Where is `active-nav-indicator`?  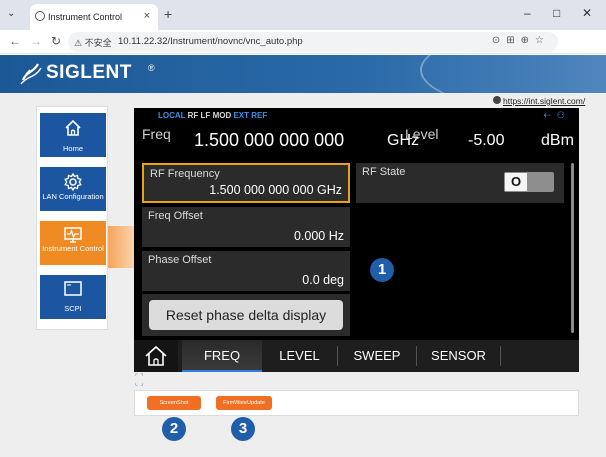 active-nav-indicator is located at coordinates (121, 247).